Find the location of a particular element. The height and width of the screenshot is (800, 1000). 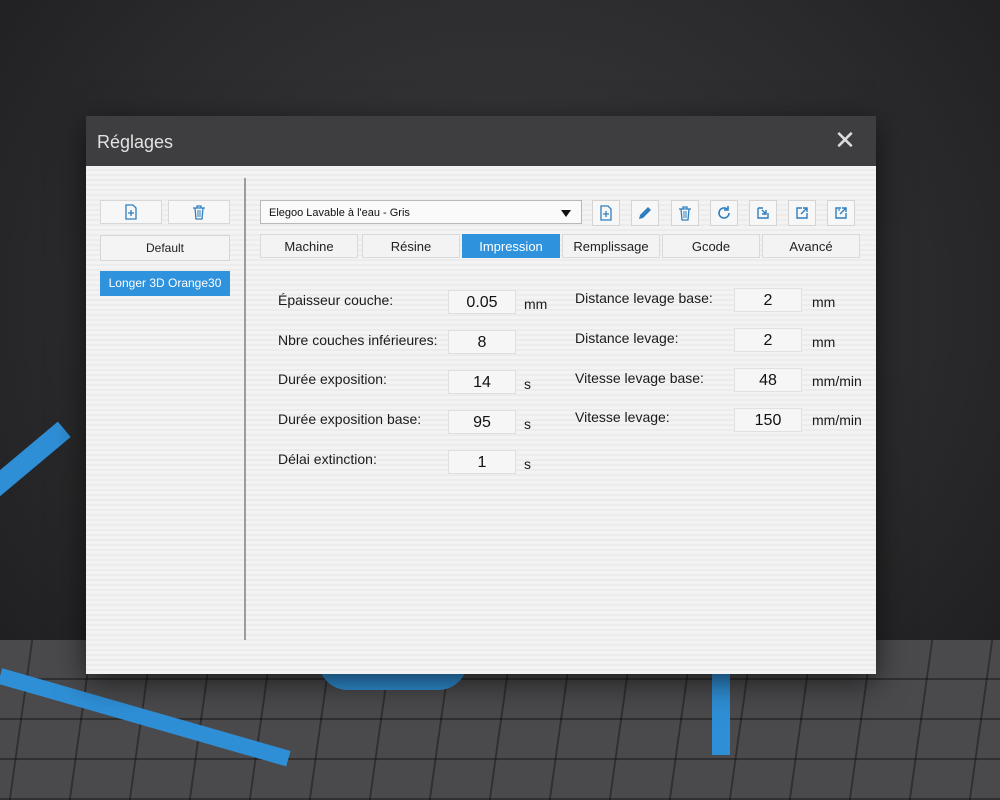

delete-profile-button is located at coordinates (199, 212).